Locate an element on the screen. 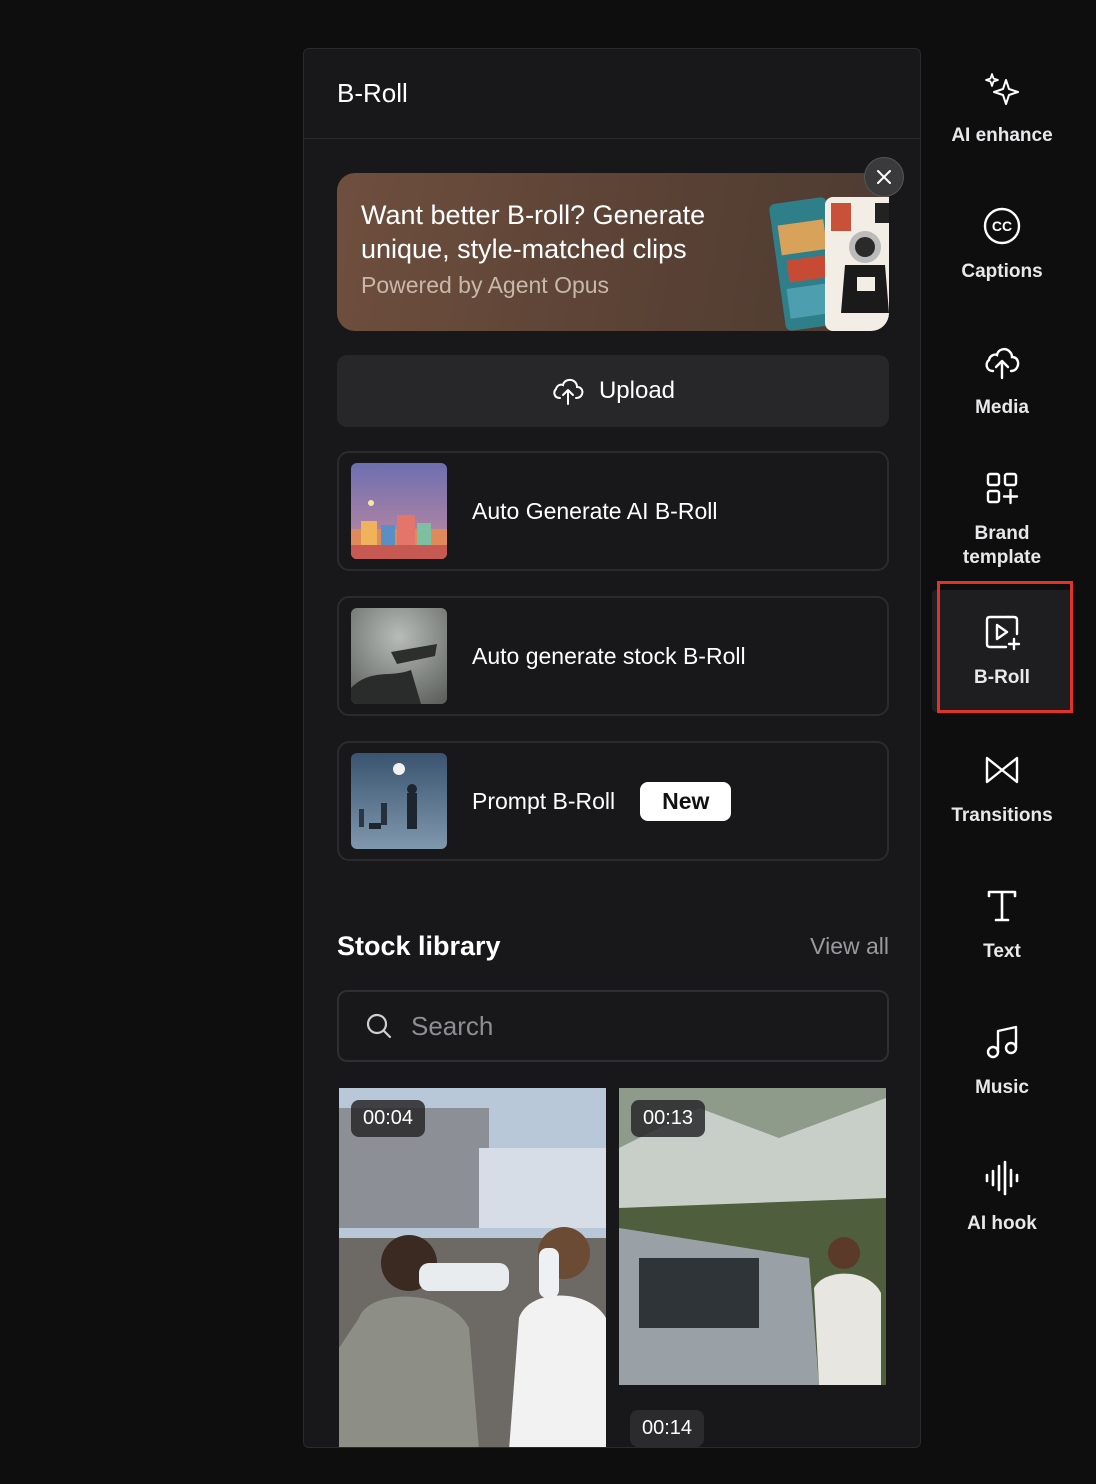 Image resolution: width=1096 pixels, height=1484 pixels. view-all-link: View all is located at coordinates (849, 946).